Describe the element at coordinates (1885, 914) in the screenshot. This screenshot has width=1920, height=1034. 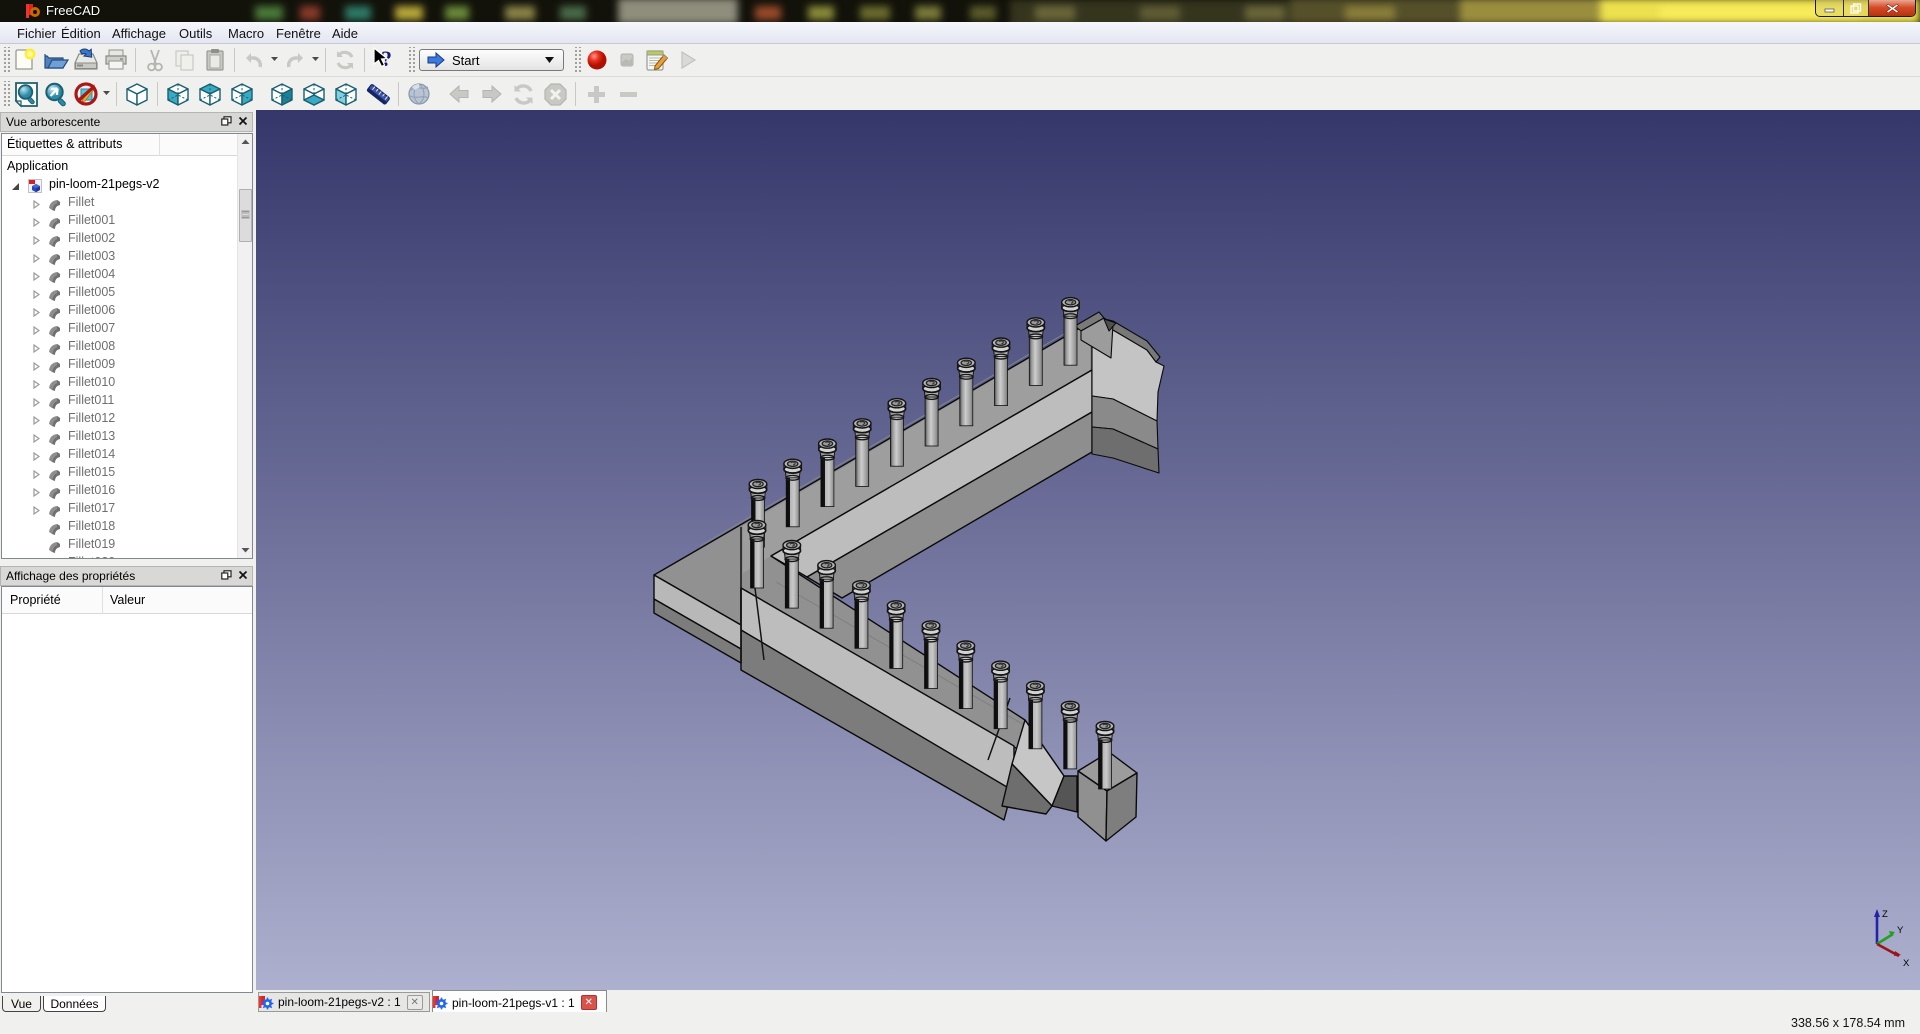
I see `svg-text: Z` at that location.